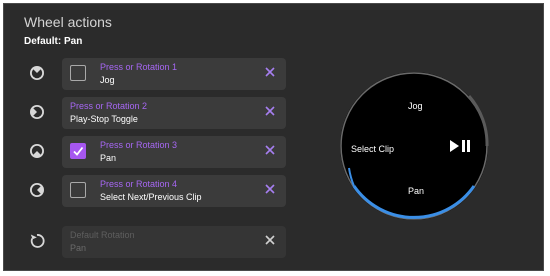 The height and width of the screenshot is (276, 550). Describe the element at coordinates (373, 149) in the screenshot. I see `wheel-left-label: Select Clip` at that location.